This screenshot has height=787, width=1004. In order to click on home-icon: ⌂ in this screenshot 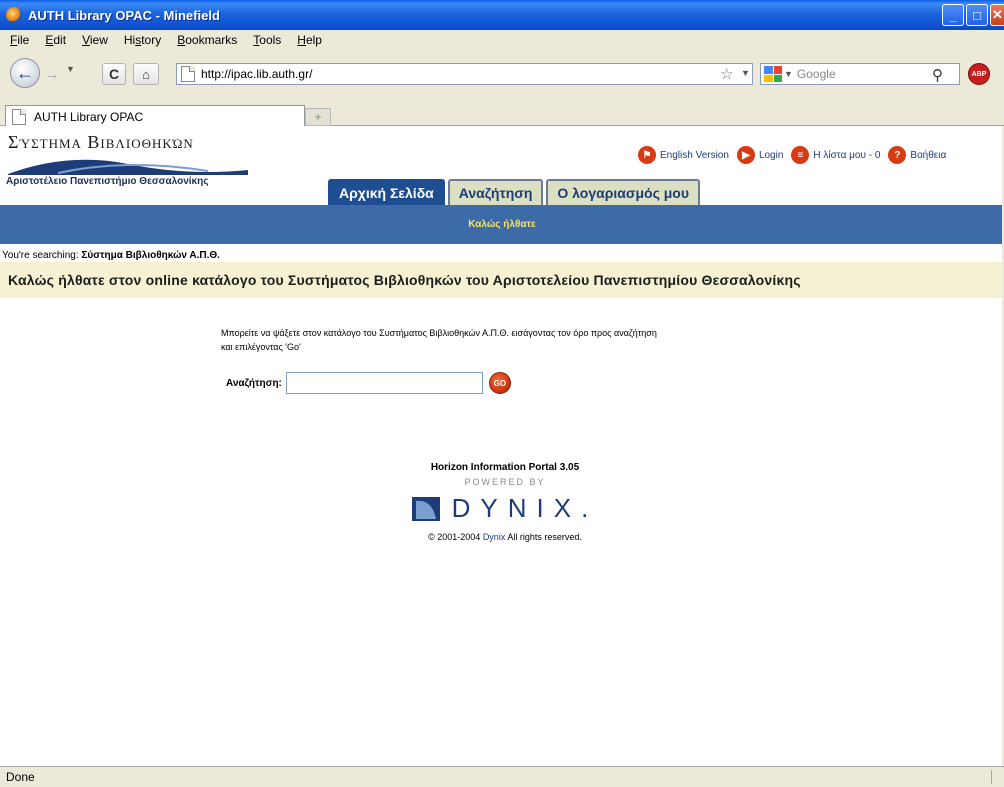, I will do `click(146, 74)`.